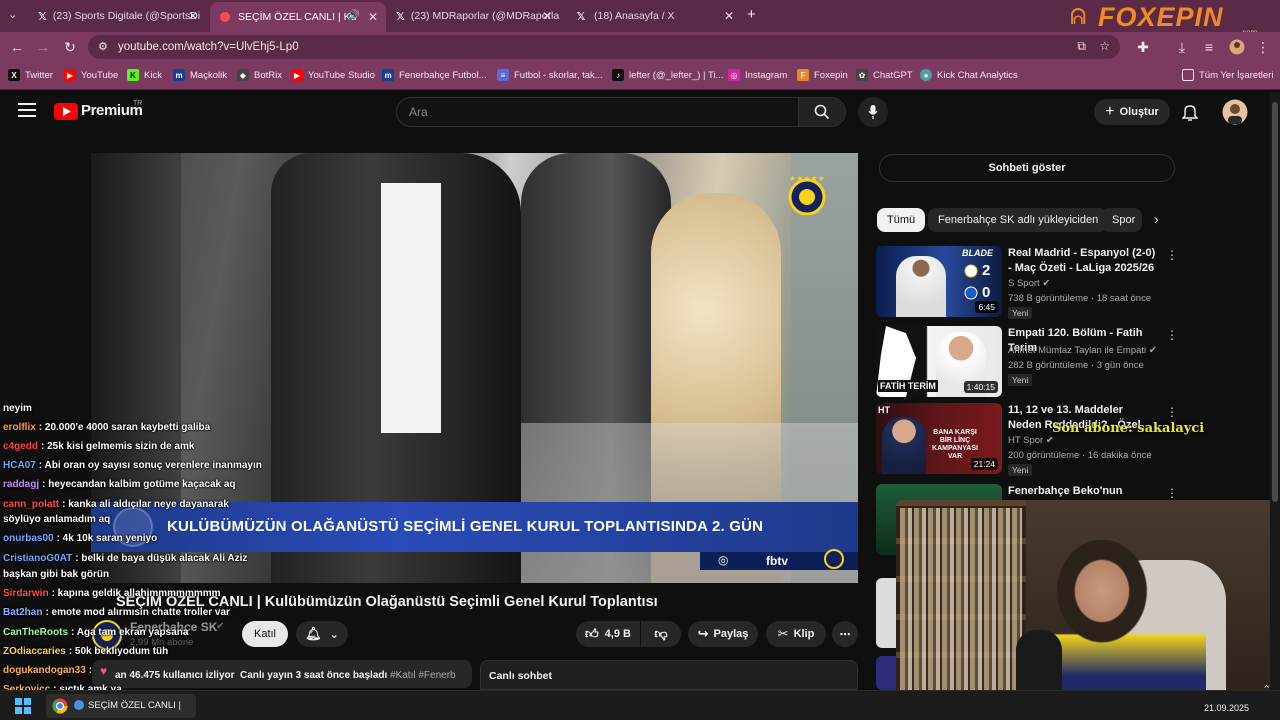  I want to click on like-button: 👍︎ 4,9 B, so click(608, 634).